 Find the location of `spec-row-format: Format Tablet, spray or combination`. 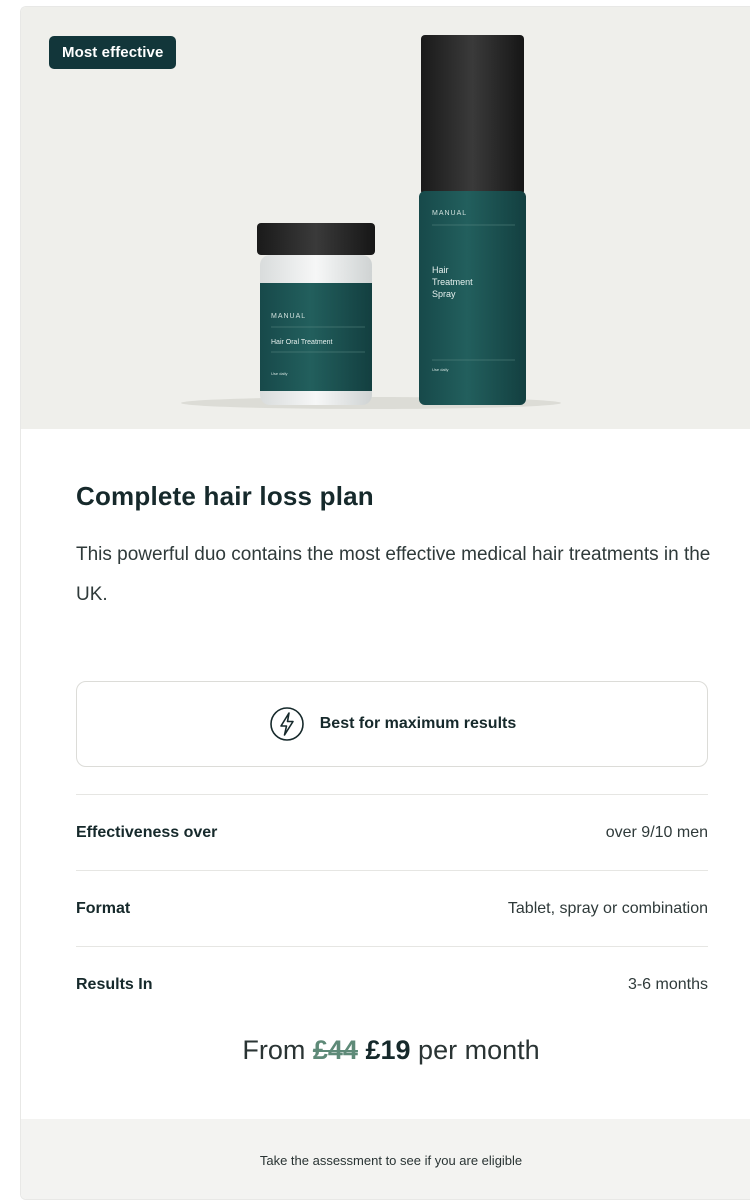

spec-row-format: Format Tablet, spray or combination is located at coordinates (392, 908).